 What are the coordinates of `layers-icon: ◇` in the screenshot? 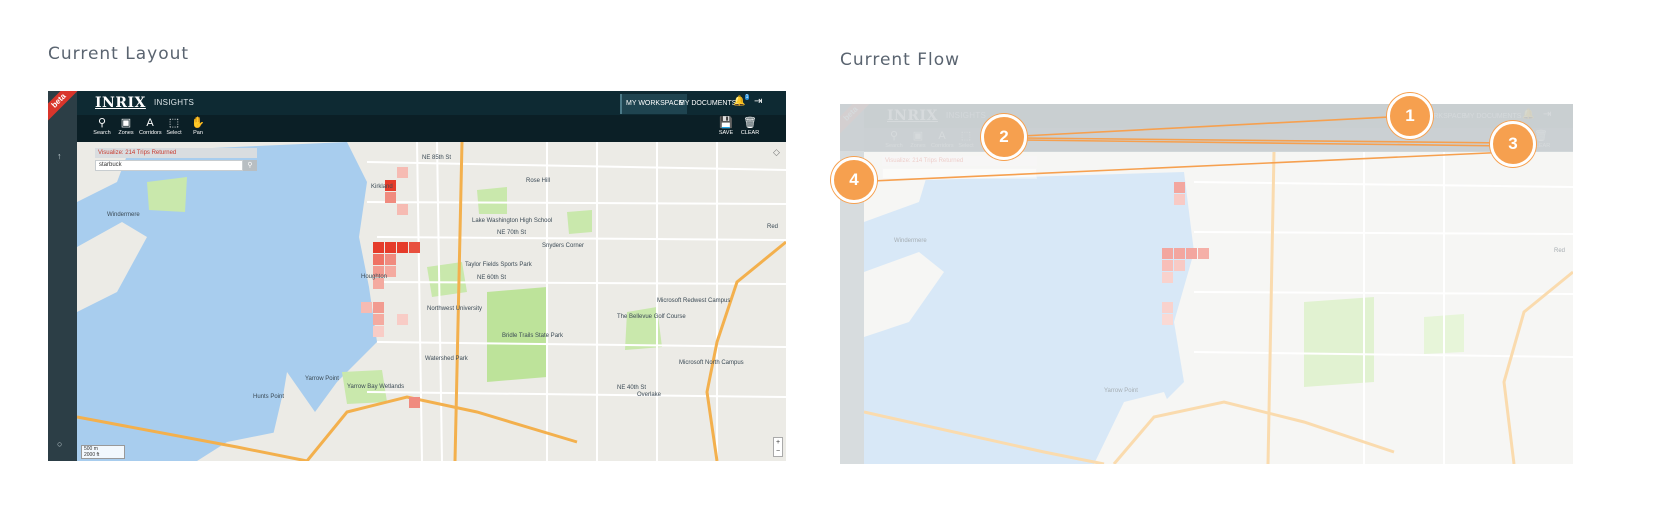 It's located at (778, 152).